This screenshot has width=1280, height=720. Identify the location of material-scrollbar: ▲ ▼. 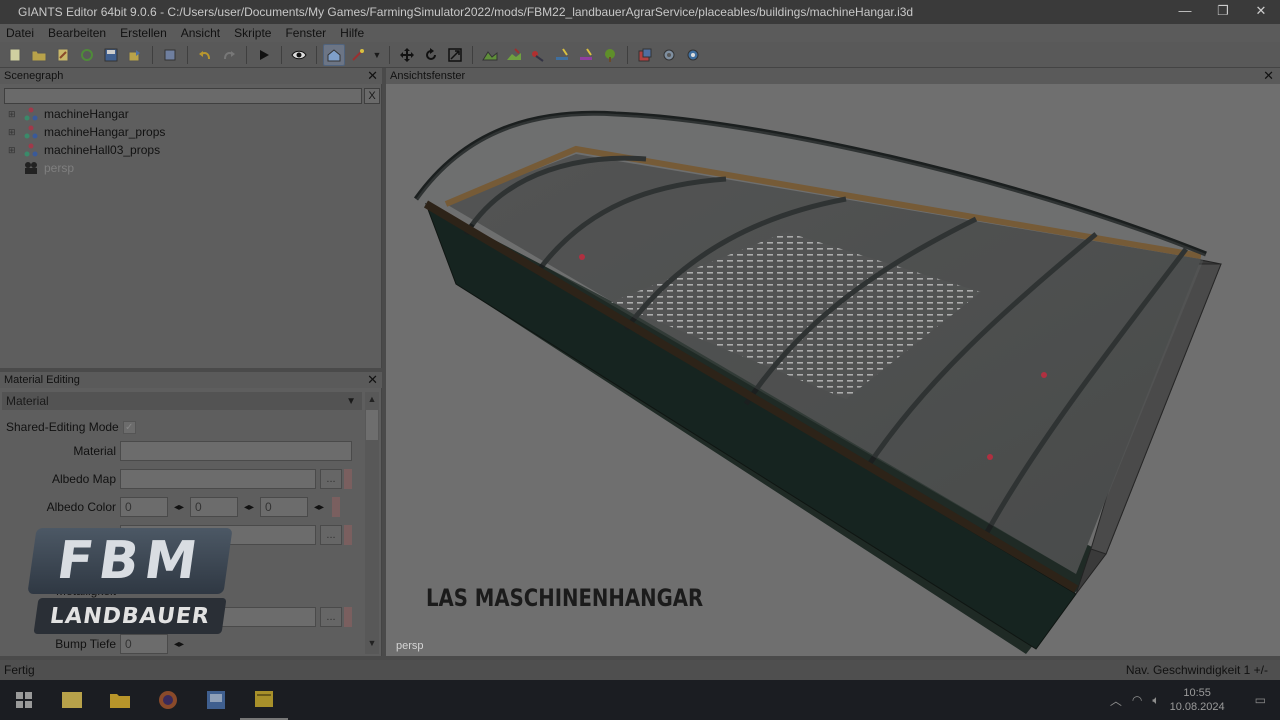
(372, 523).